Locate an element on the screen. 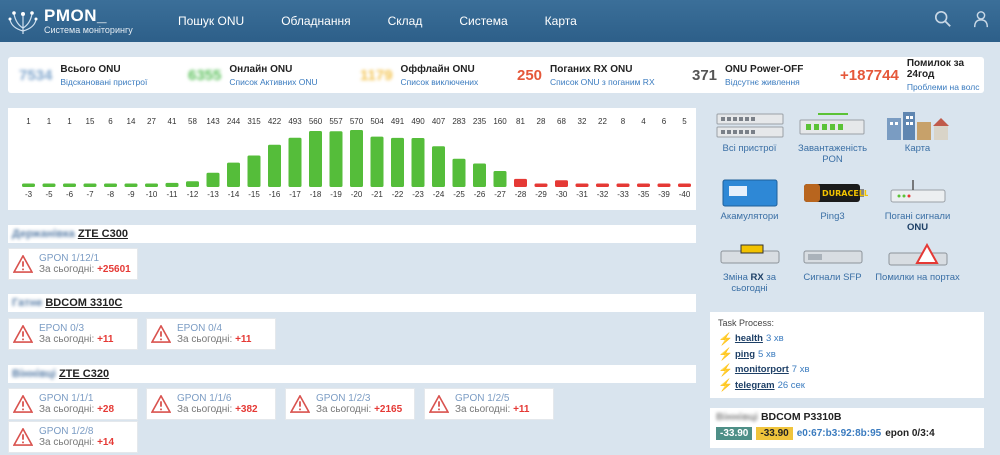 The height and width of the screenshot is (455, 1000). task-name-link: monitorport is located at coordinates (762, 369).